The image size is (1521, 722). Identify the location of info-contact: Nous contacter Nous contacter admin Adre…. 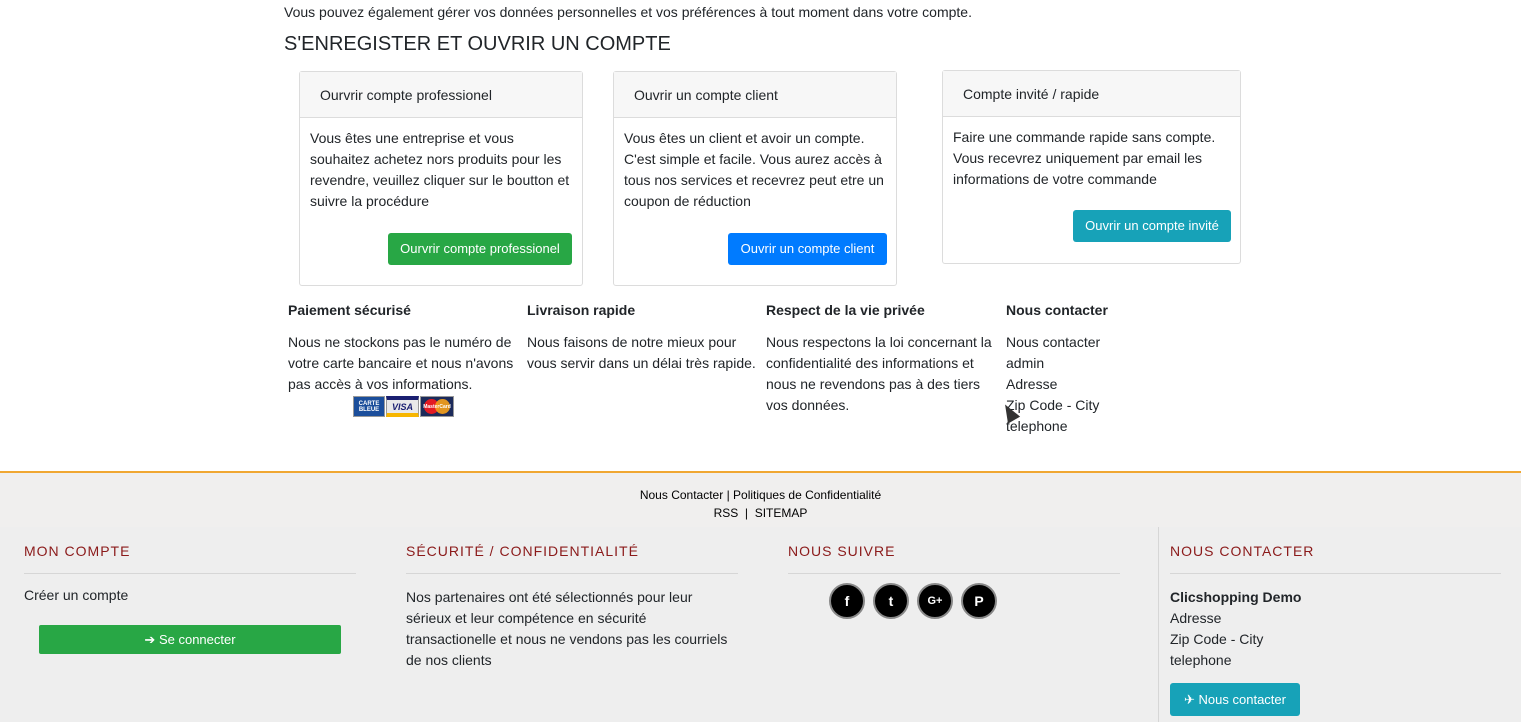
(1121, 369).